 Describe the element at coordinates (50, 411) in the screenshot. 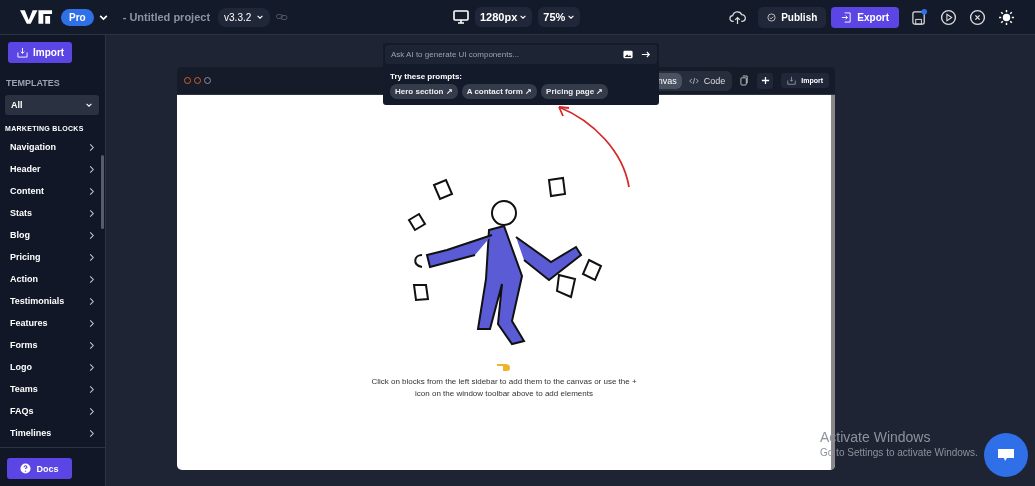

I see `sidebar-item: FAQs` at that location.